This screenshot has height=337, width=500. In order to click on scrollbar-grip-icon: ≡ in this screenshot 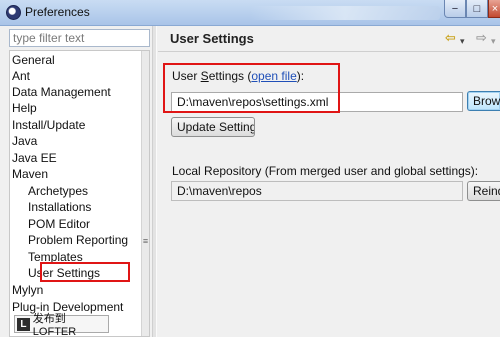, I will do `click(145, 241)`.